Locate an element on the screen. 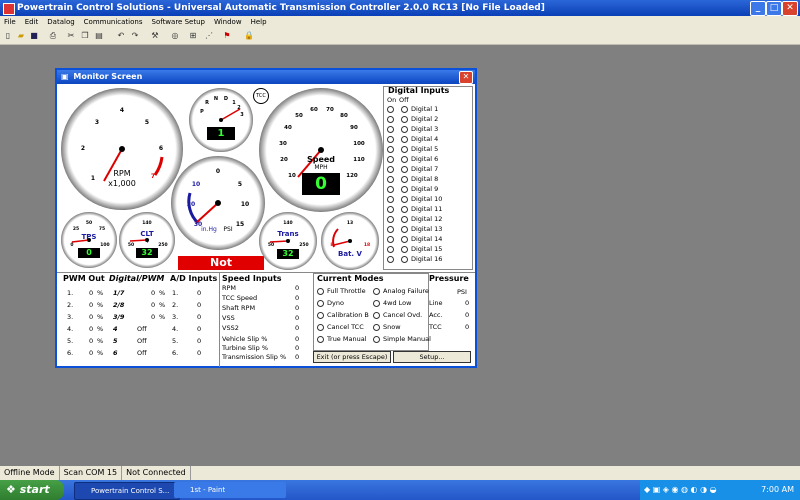 This screenshot has height=500, width=800. gauge-icon: ◎ is located at coordinates (175, 36).